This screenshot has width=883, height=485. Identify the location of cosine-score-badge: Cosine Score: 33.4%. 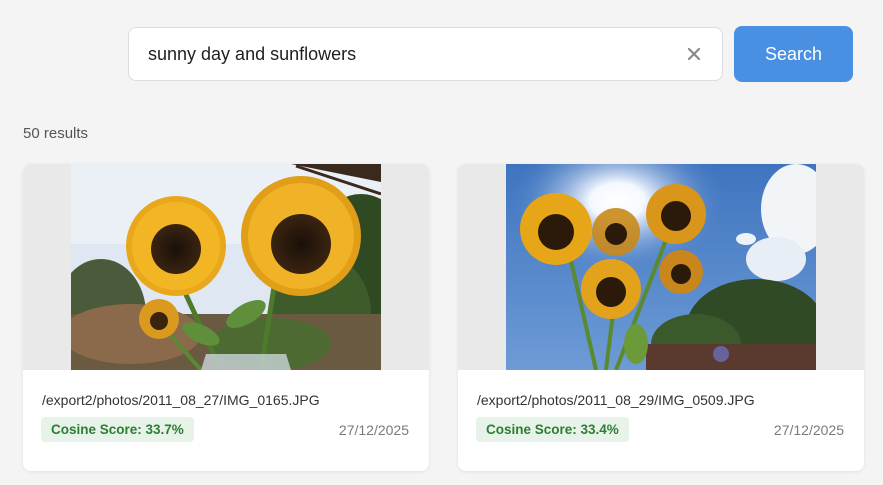
(552, 429).